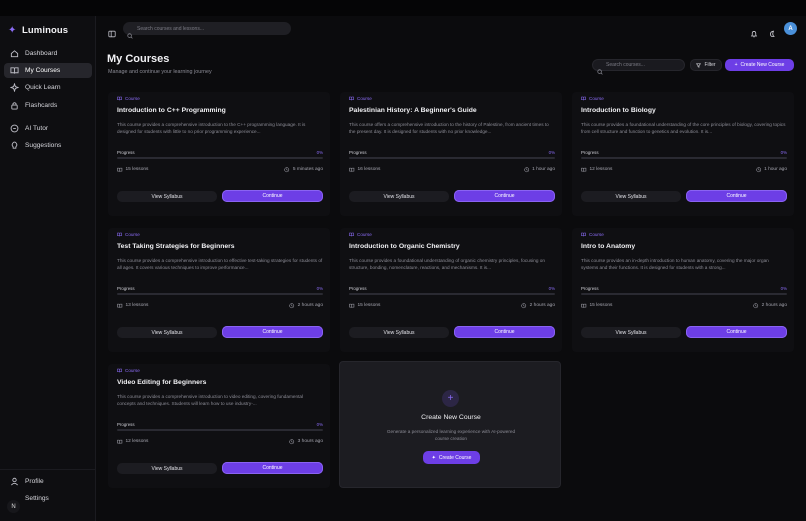  What do you see at coordinates (608, 246) in the screenshot?
I see `course-title: Intro to Anatomy` at bounding box center [608, 246].